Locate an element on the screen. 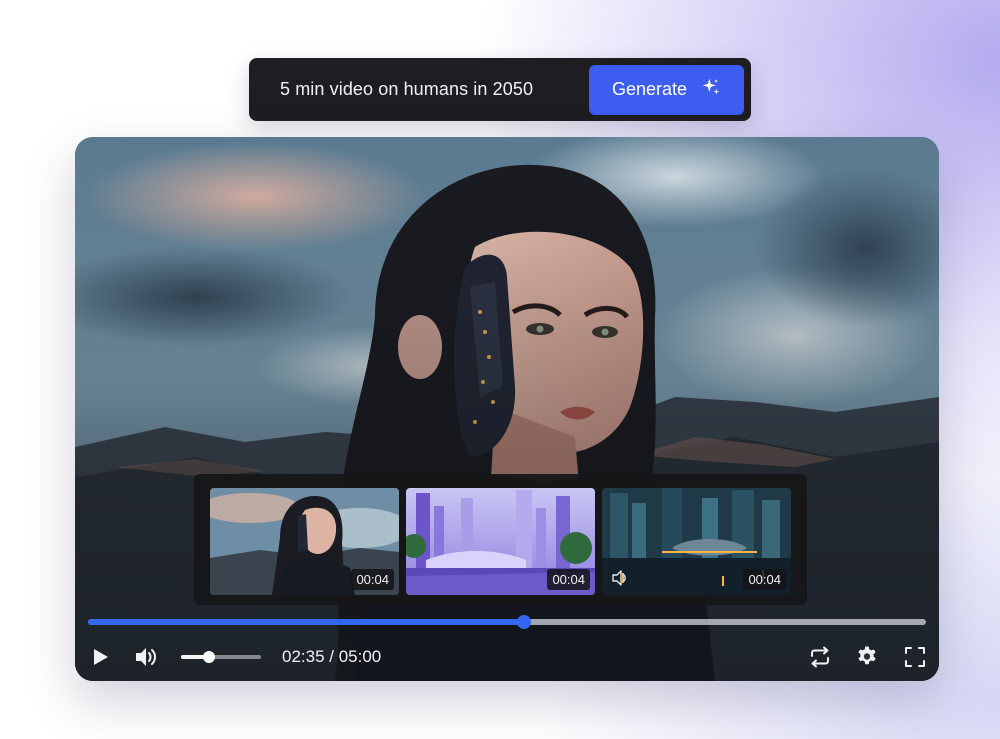  prompt-input: 5 min video on humans in 2050 is located at coordinates (406, 89).